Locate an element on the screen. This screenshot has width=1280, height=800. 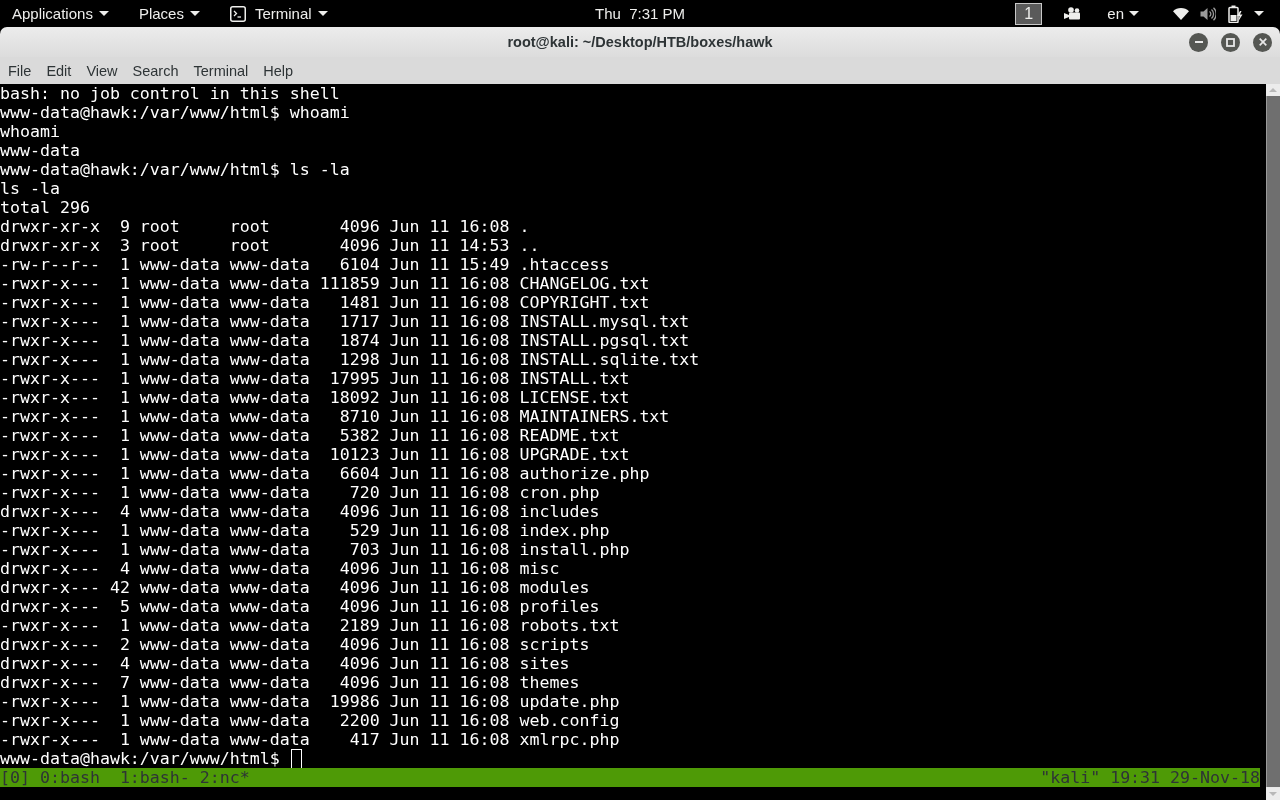
terminal-line: www-data@hawk:/var/www/html$ whoami is located at coordinates (175, 112).